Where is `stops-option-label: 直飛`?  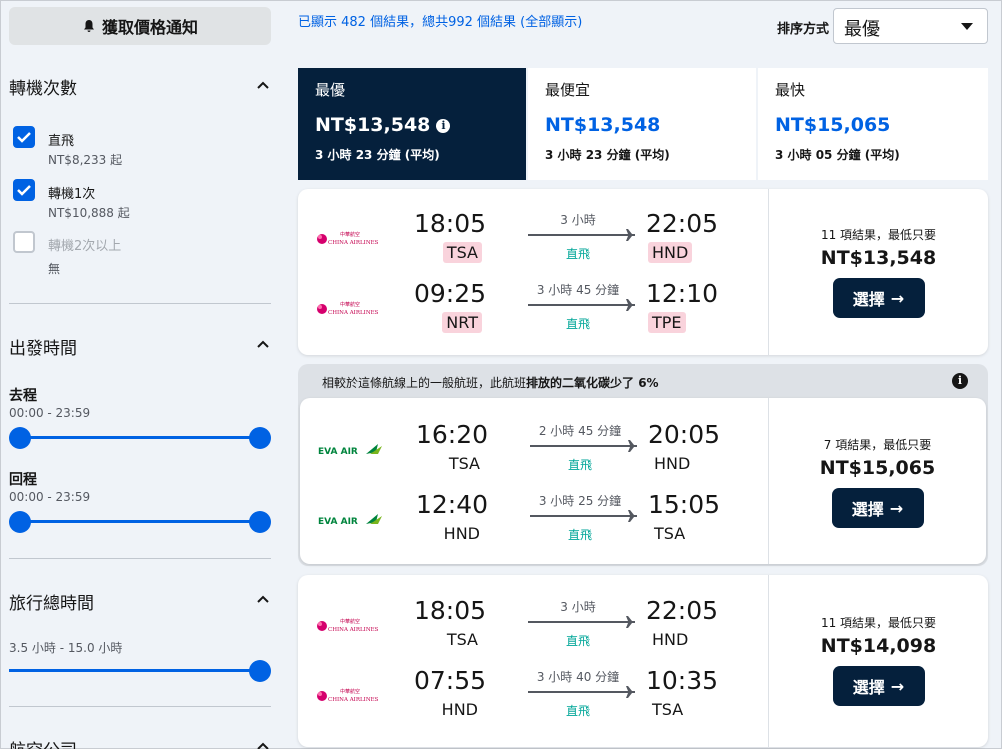
stops-option-label: 直飛 is located at coordinates (61, 141).